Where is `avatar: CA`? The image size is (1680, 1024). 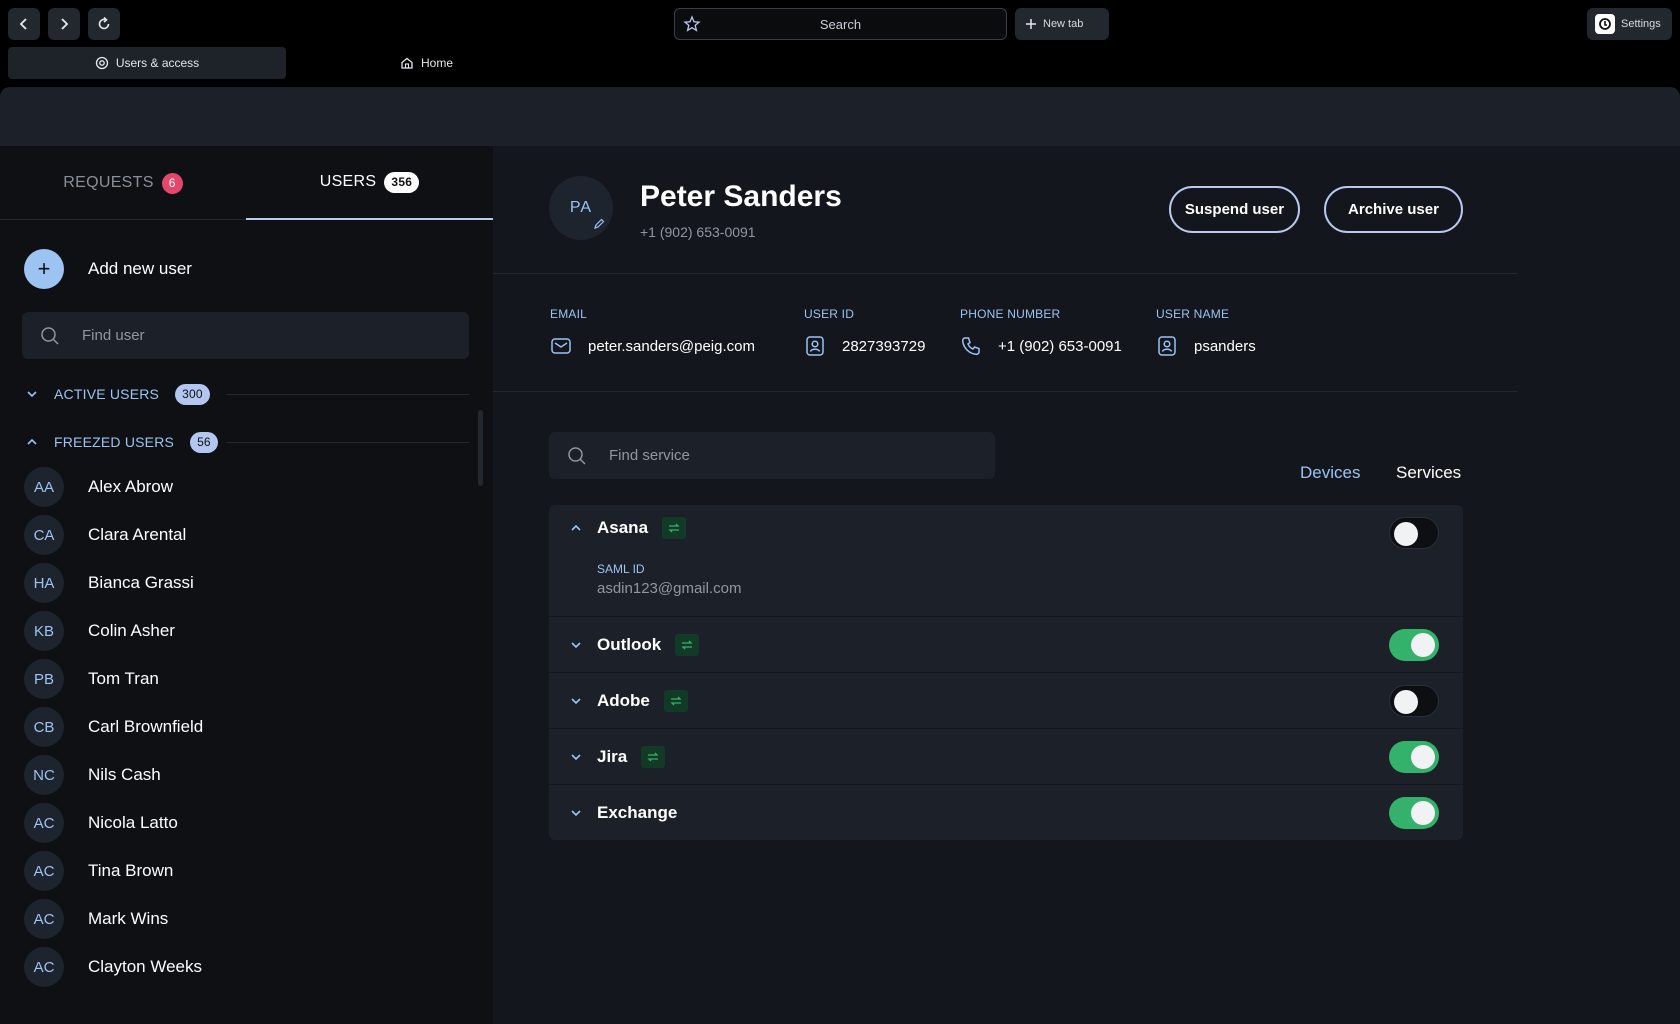
avatar: CA is located at coordinates (44, 535).